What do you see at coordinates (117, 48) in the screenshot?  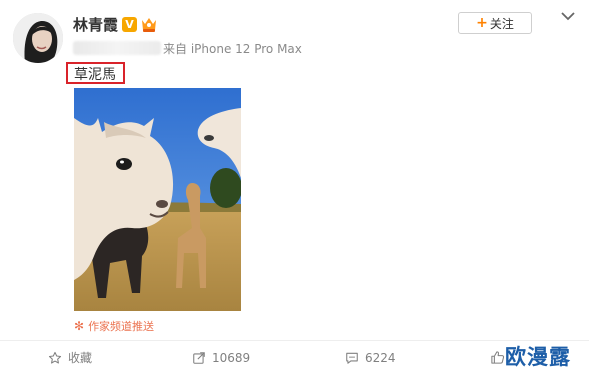 I see `blurred-timestamp` at bounding box center [117, 48].